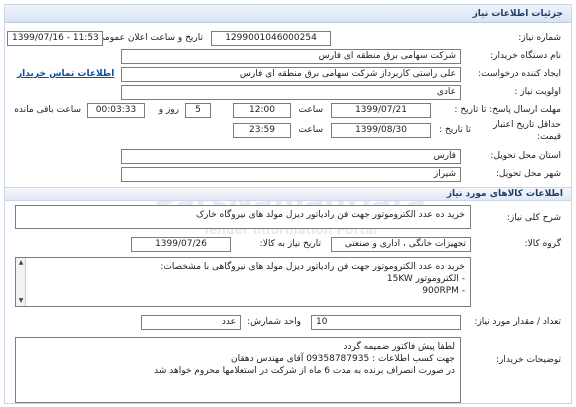 Image resolution: width=576 pixels, height=407 pixels. Describe the element at coordinates (291, 56) in the screenshot. I see `buyer-org-field: شرکت سهامی برق منطقه ای فارس` at that location.